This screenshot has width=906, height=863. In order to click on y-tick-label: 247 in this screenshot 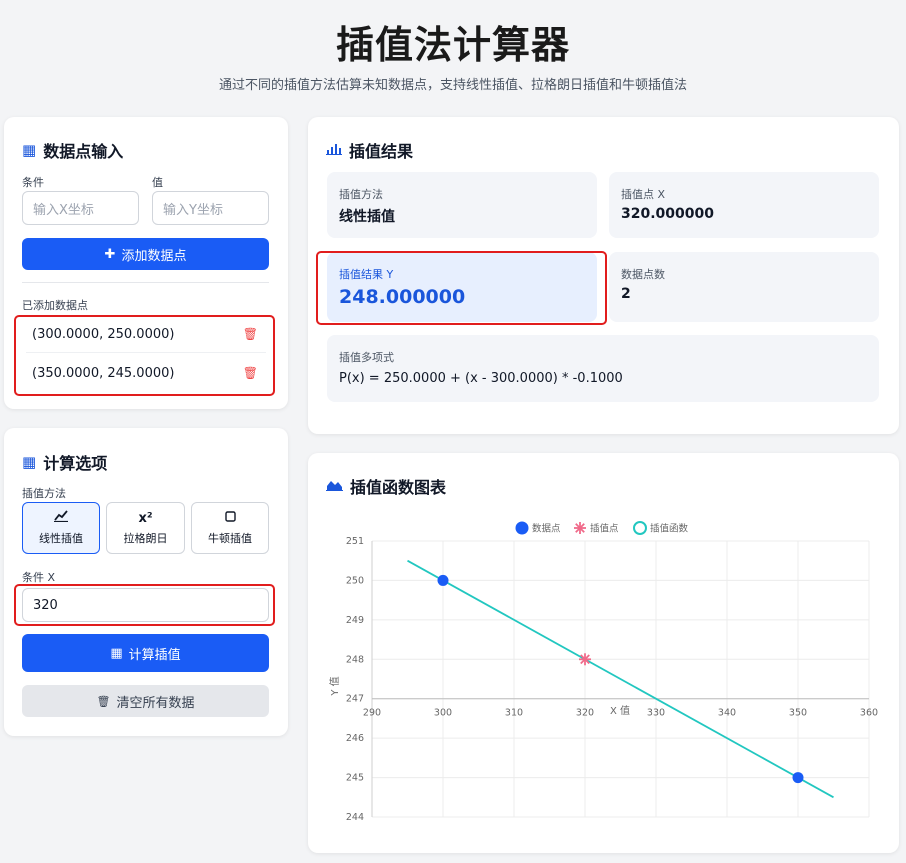, I will do `click(355, 699)`.